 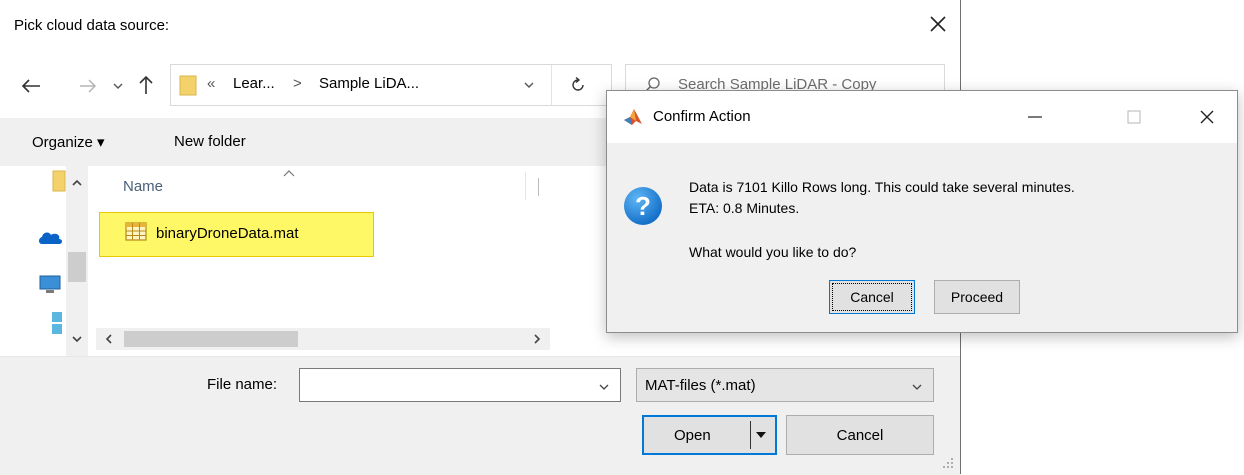 I want to click on confirm-title-bar: Confirm Action, so click(x=922, y=117).